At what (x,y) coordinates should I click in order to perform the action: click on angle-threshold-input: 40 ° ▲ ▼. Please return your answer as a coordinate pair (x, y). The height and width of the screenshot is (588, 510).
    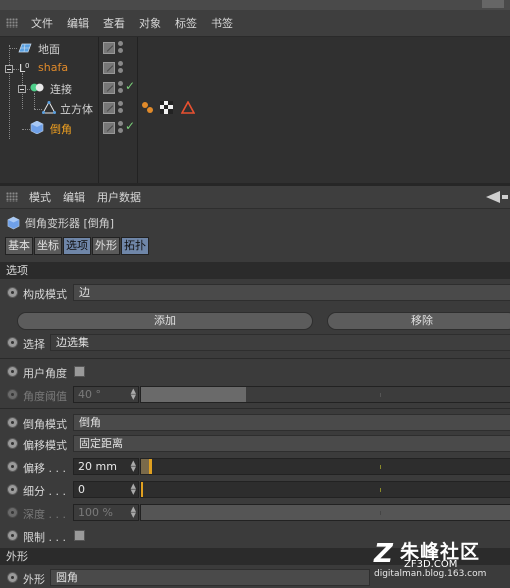
    Looking at the image, I should click on (106, 394).